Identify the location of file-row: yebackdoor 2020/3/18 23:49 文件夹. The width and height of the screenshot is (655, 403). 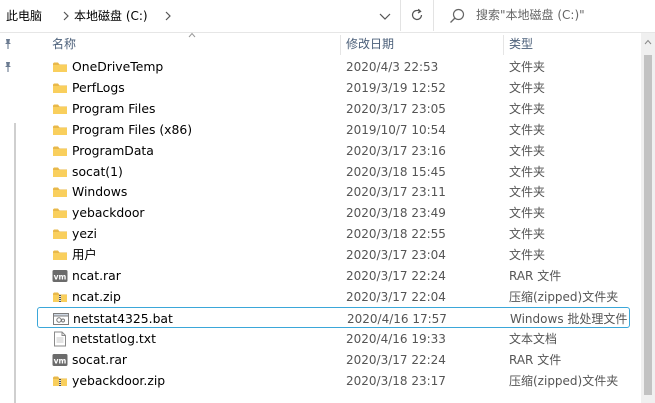
(335, 212).